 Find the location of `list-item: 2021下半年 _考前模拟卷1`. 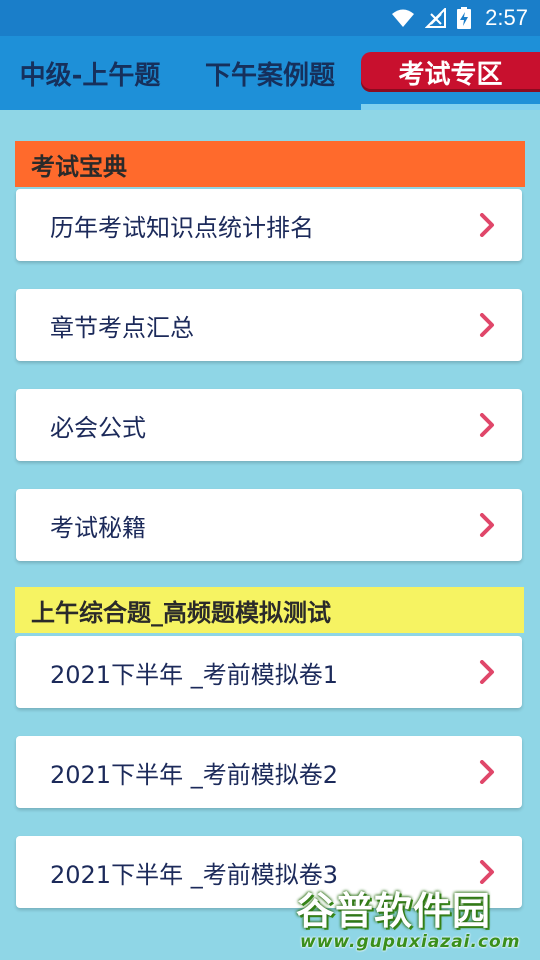

list-item: 2021下半年 _考前模拟卷1 is located at coordinates (269, 672).